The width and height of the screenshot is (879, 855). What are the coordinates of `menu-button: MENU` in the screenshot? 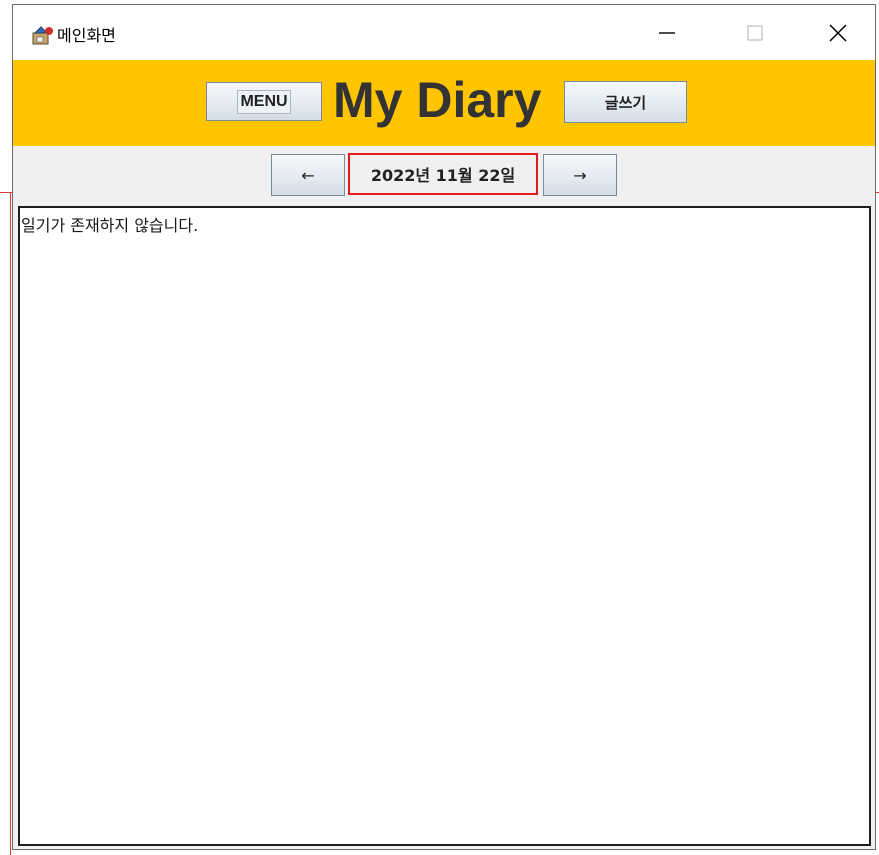 It's located at (264, 101).